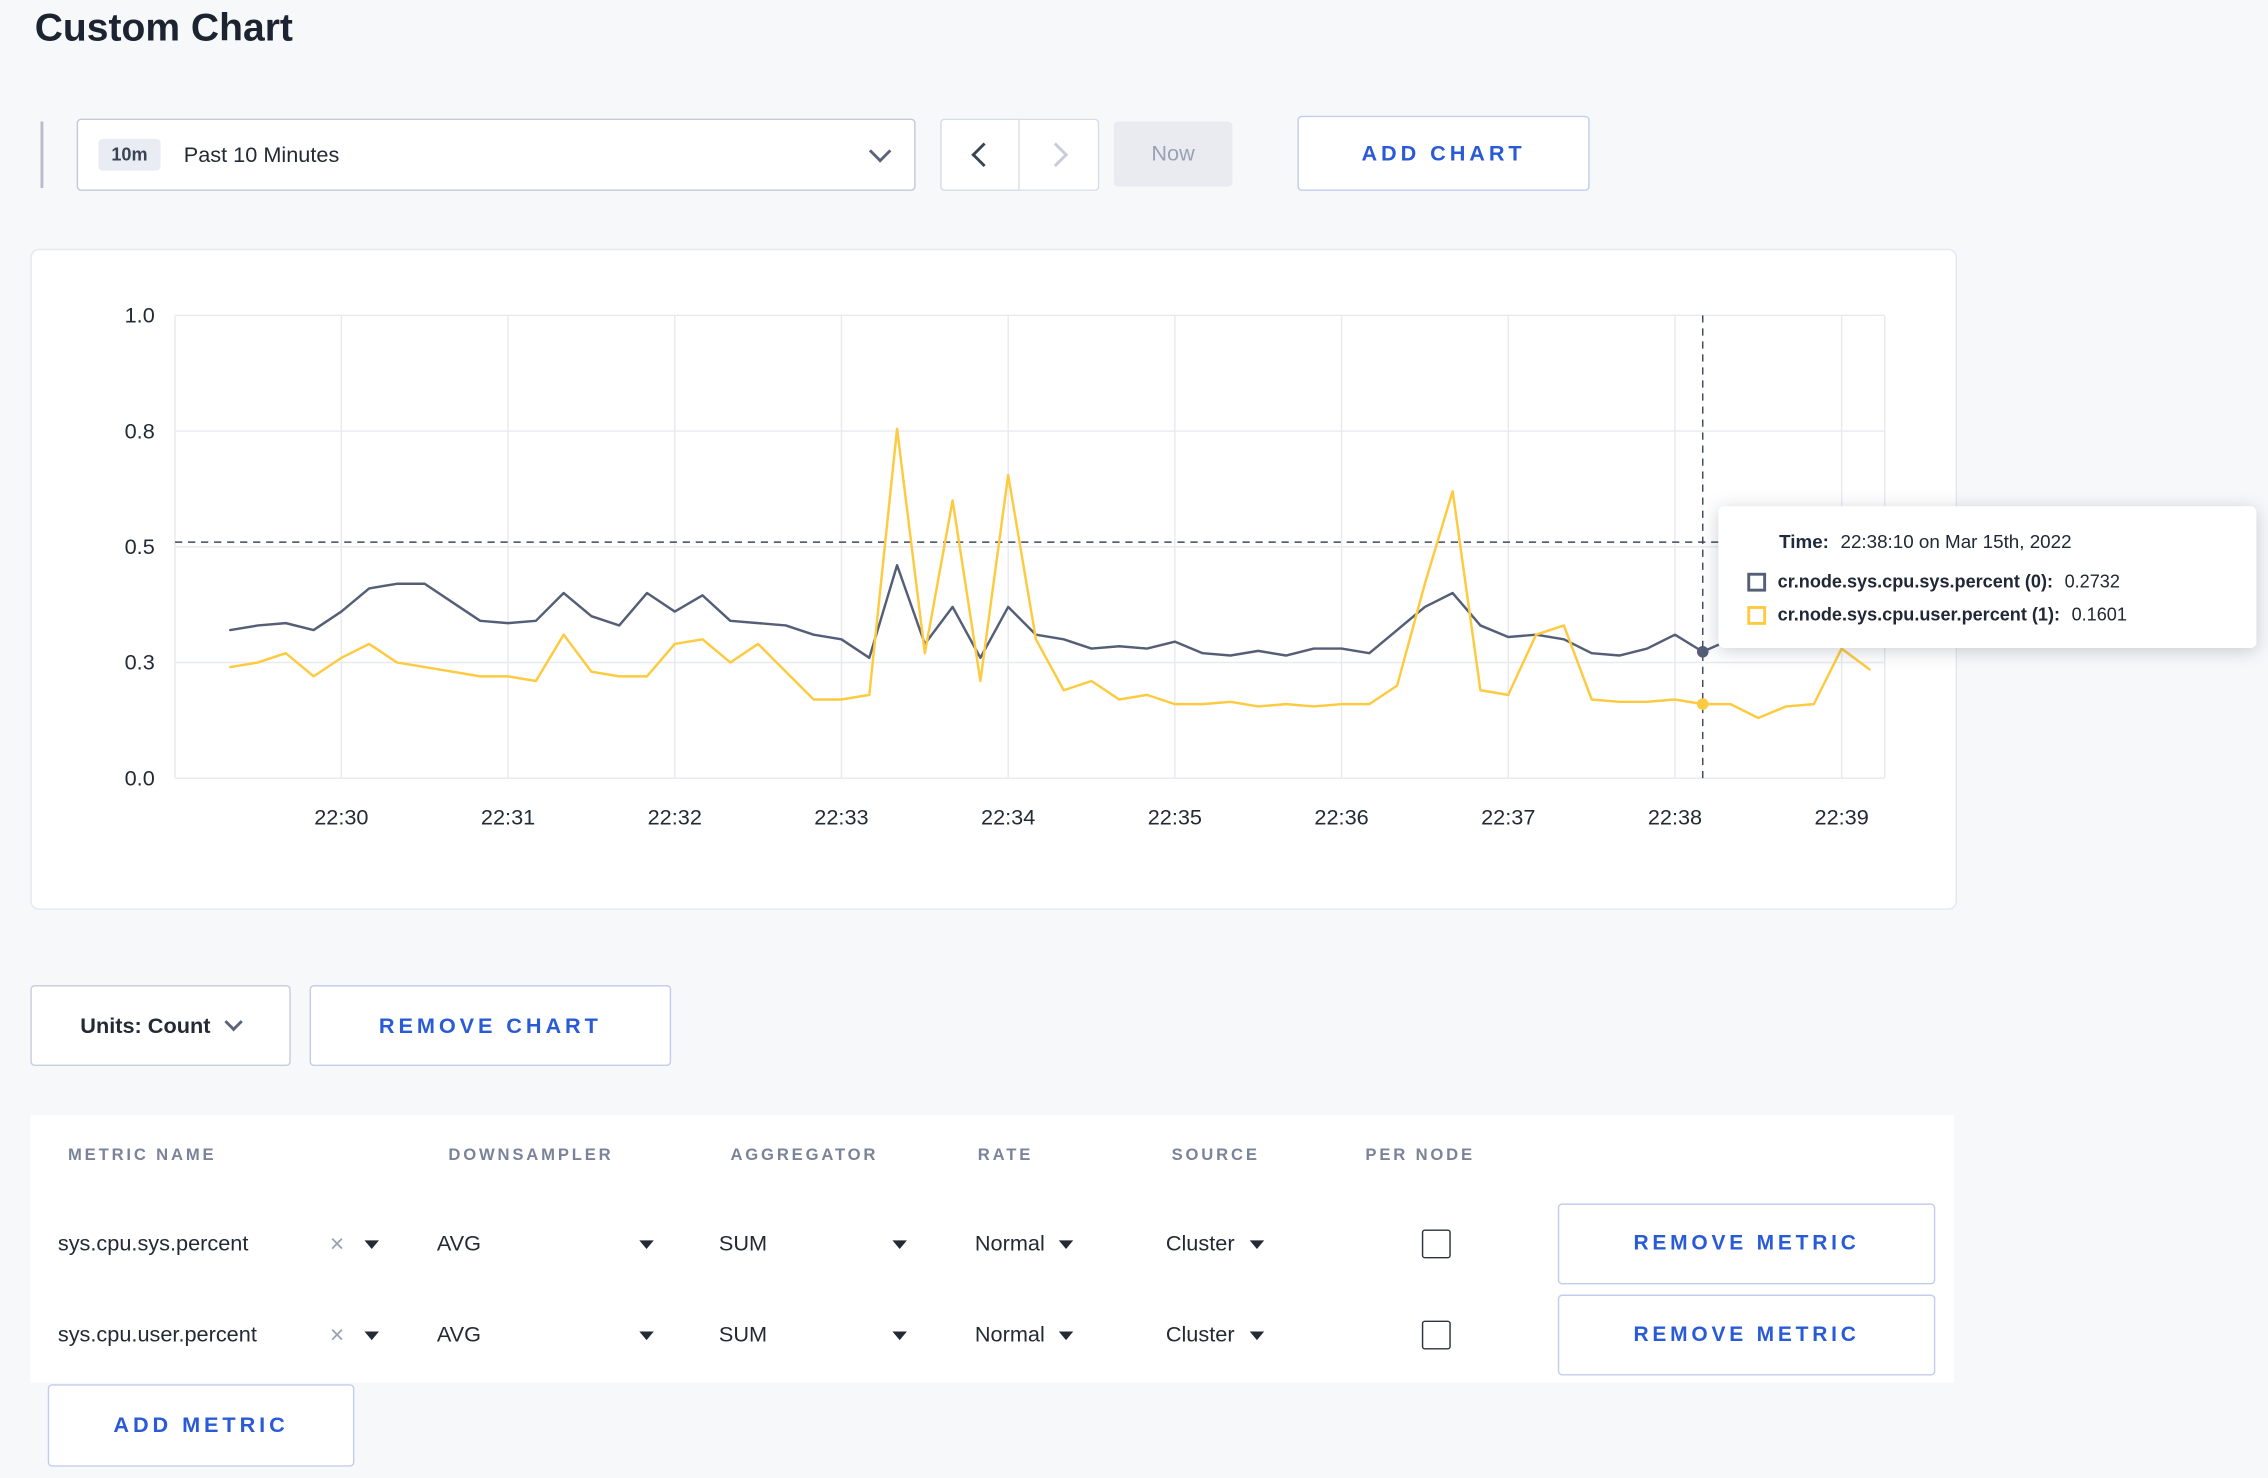 Image resolution: width=2268 pixels, height=1478 pixels. Describe the element at coordinates (1175, 816) in the screenshot. I see `x-tick-label: 22:35` at that location.